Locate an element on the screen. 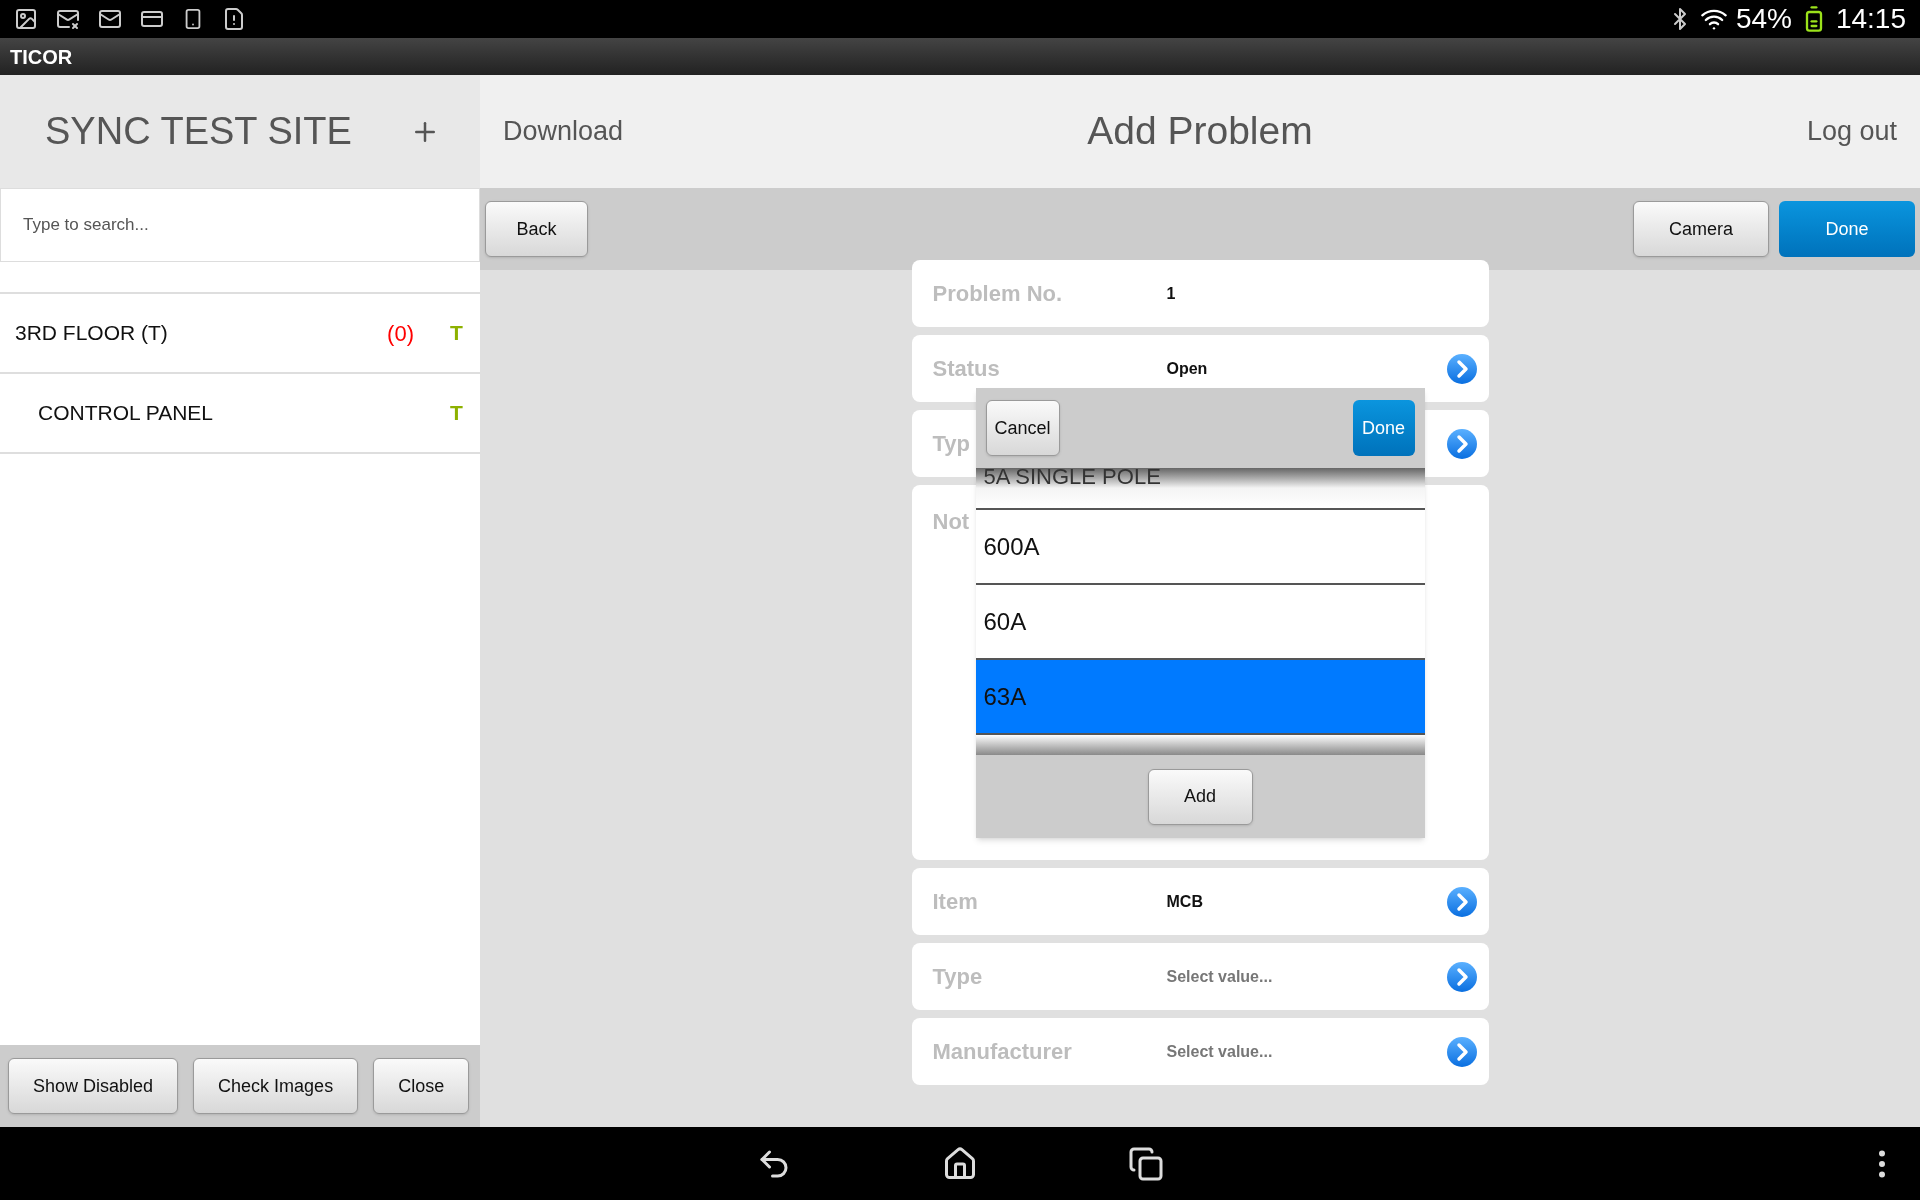 This screenshot has width=1920, height=1200. cancel-button: Cancel is located at coordinates (1022, 428).